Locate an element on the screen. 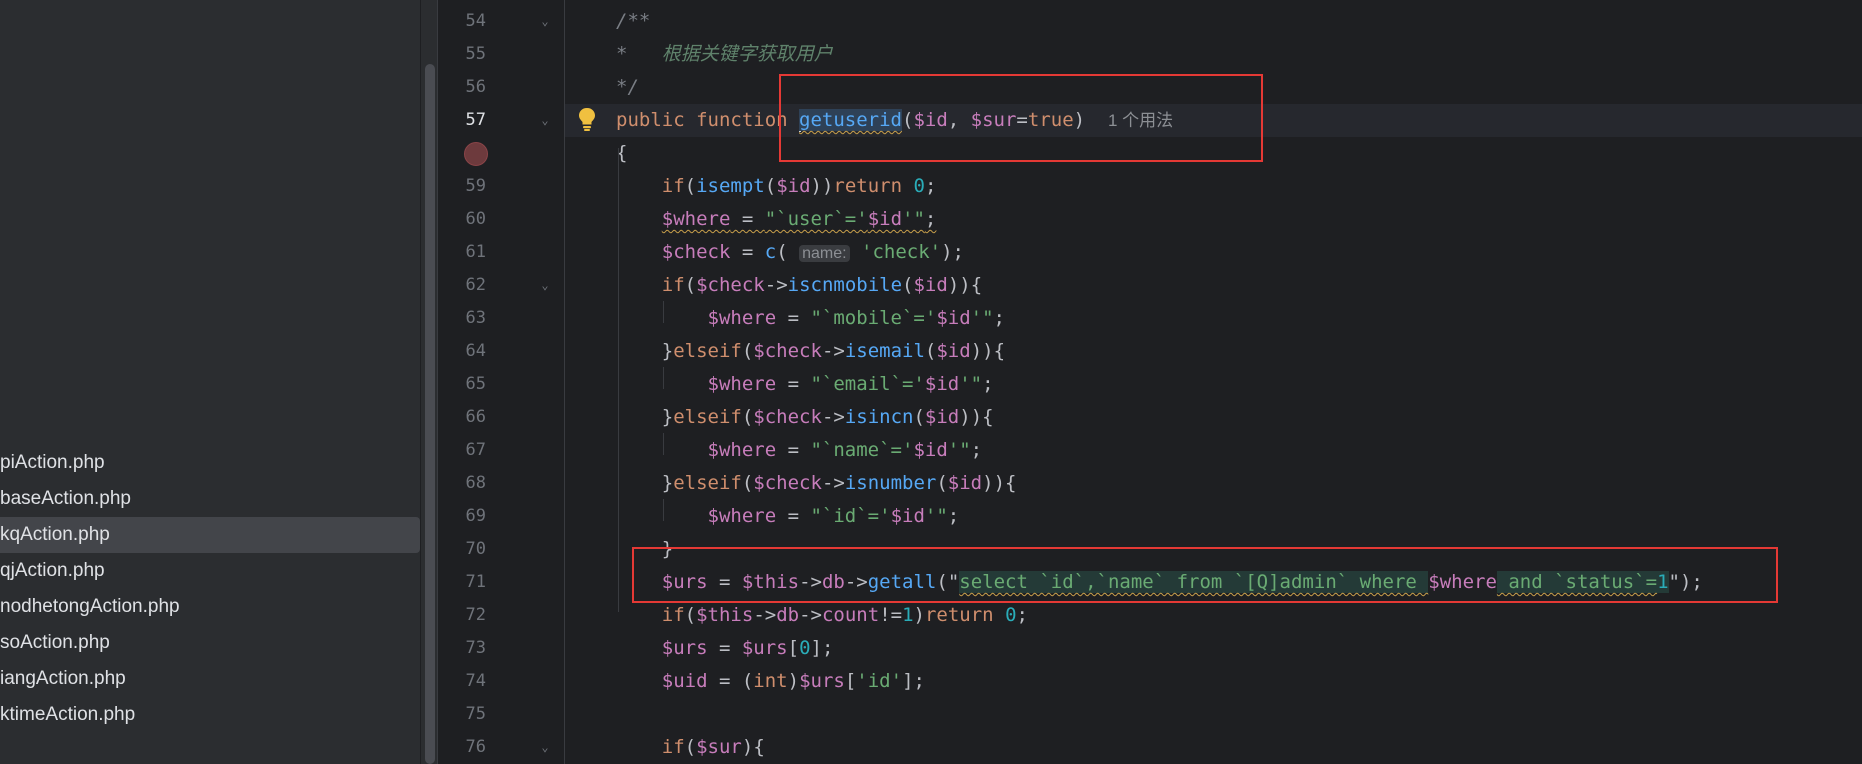  code-token: ]; is located at coordinates (913, 681).